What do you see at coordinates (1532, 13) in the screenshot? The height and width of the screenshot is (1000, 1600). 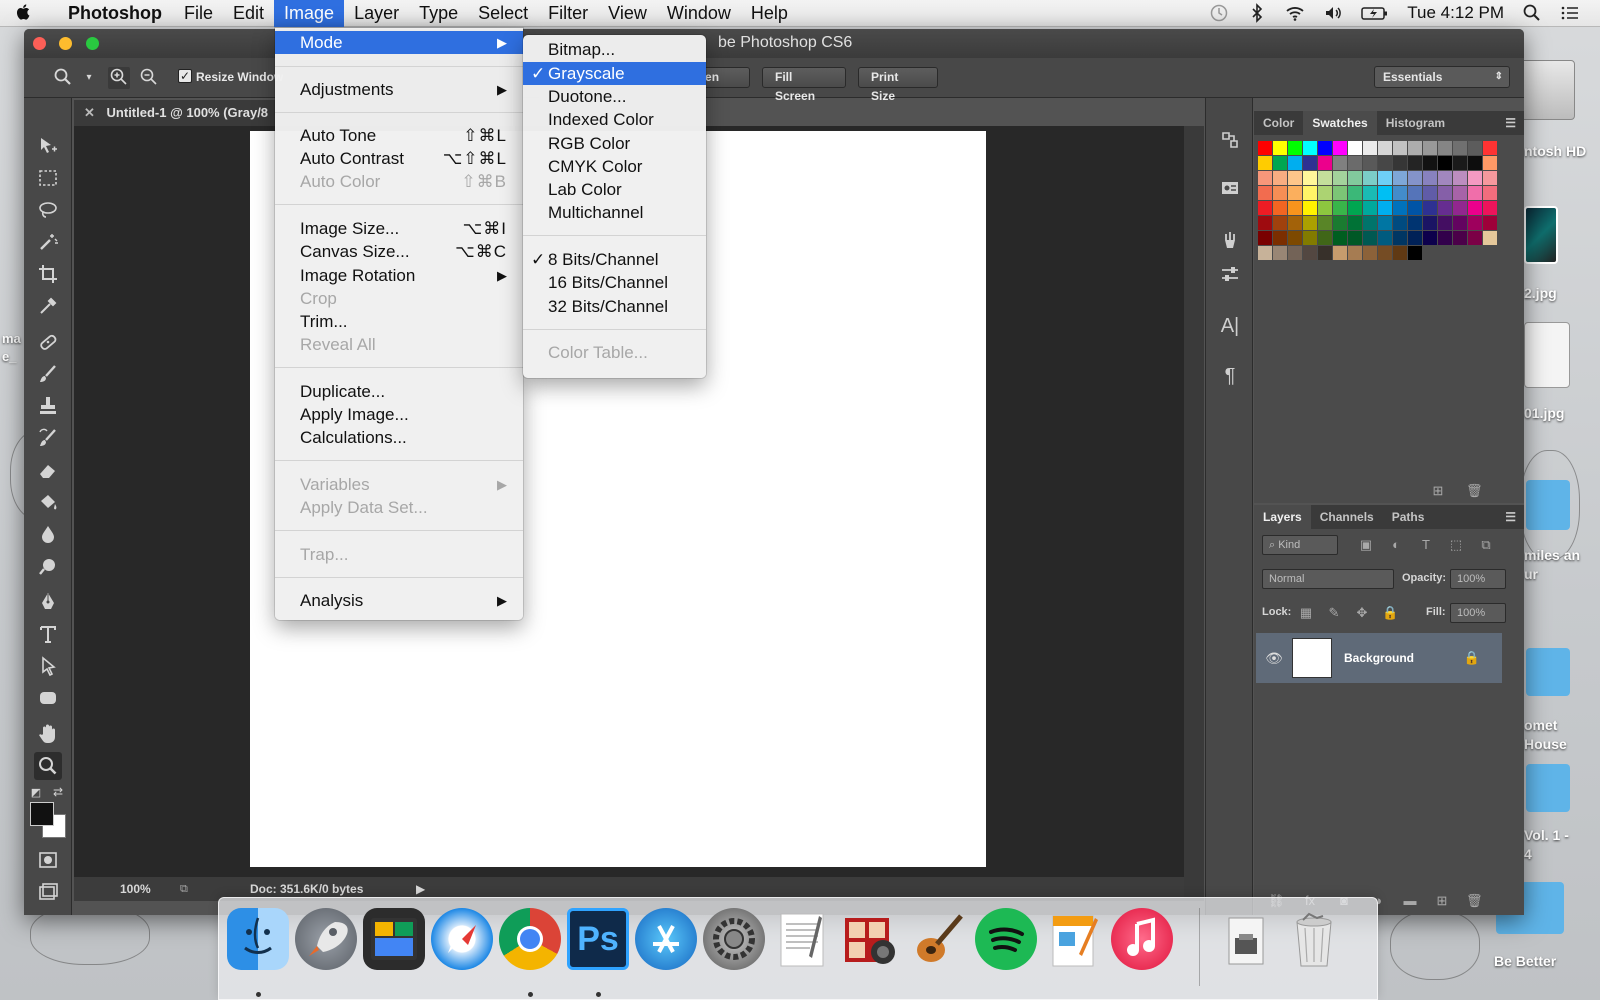 I see `spotlight-search-icon` at bounding box center [1532, 13].